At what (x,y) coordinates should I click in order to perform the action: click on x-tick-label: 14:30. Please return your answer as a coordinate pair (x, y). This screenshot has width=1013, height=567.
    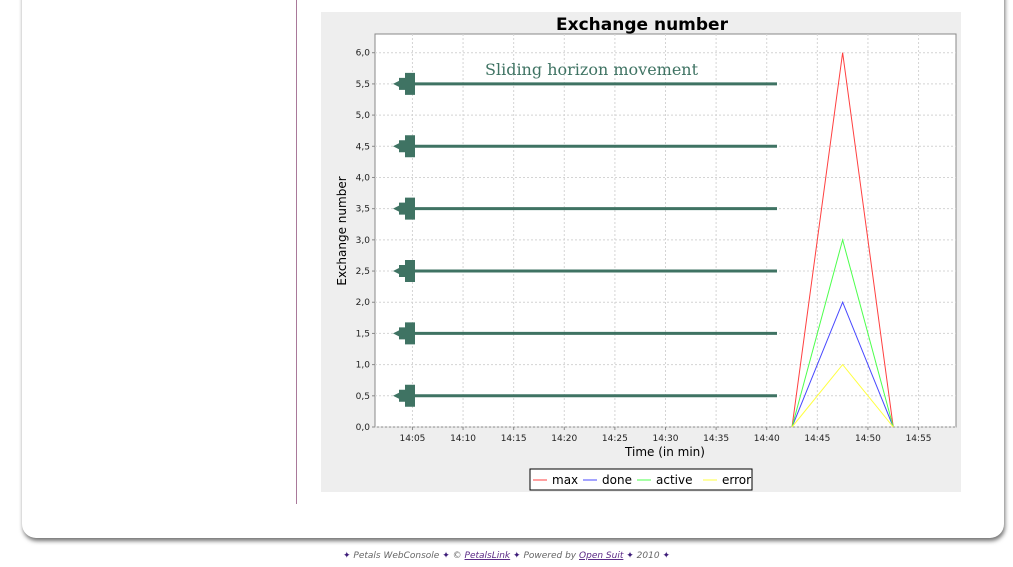
    Looking at the image, I should click on (666, 439).